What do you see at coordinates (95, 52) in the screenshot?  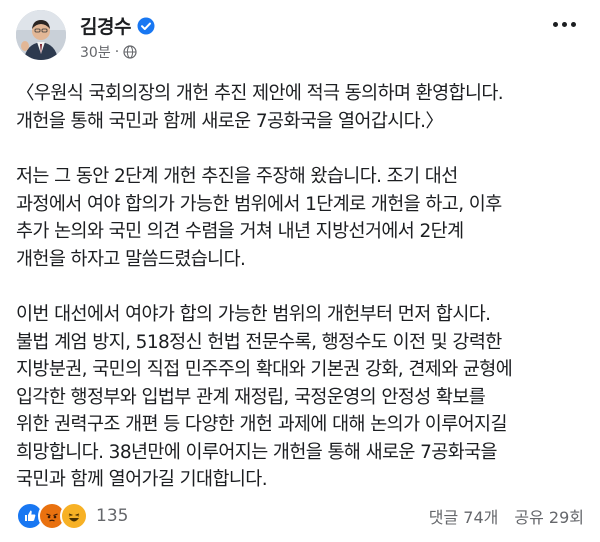 I see `post-time: 30분` at bounding box center [95, 52].